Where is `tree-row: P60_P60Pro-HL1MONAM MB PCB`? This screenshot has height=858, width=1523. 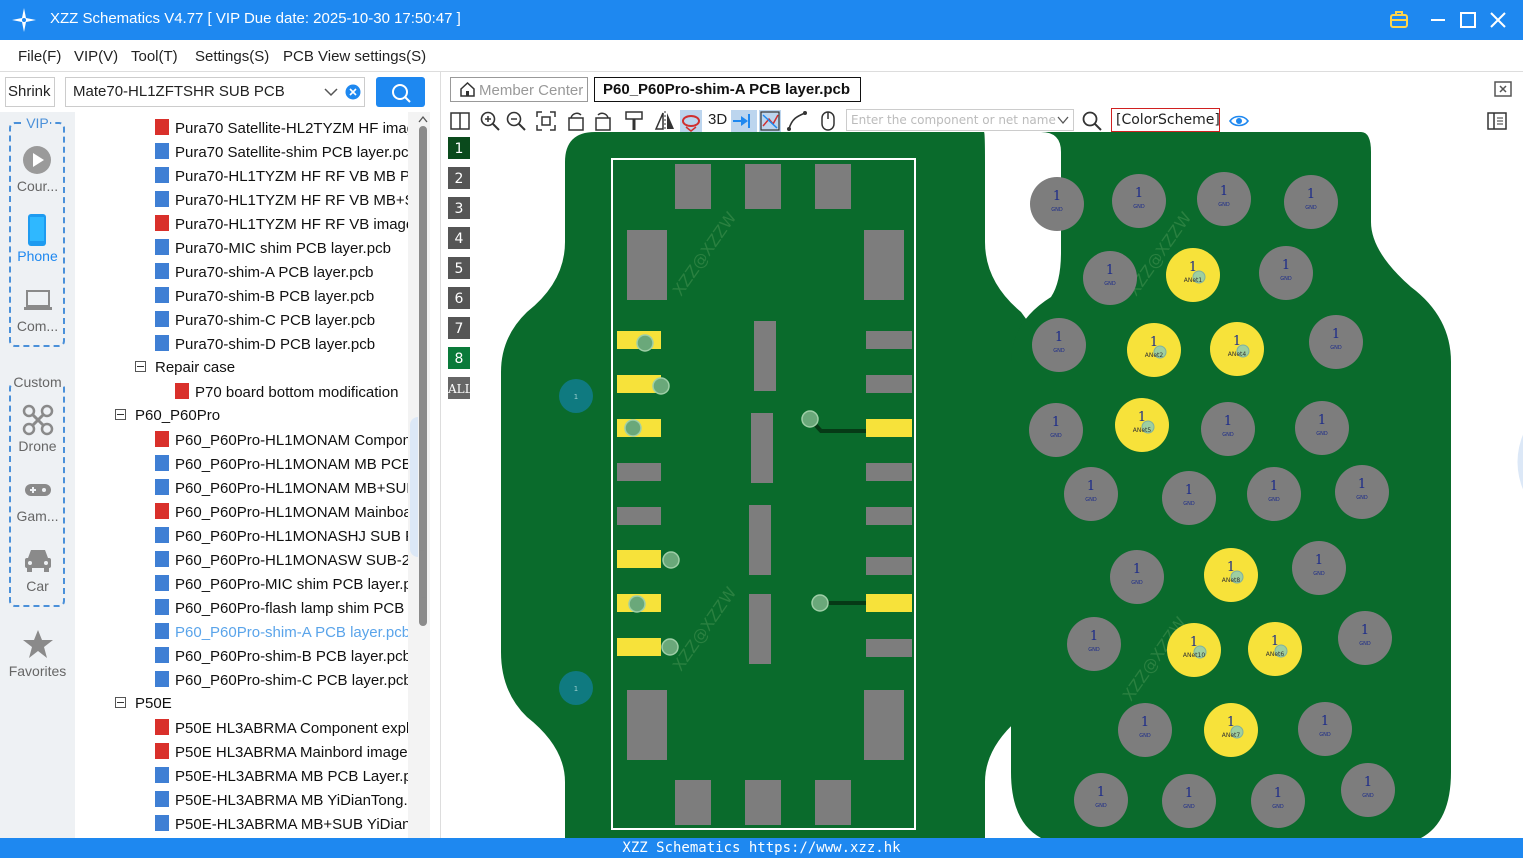 tree-row: P60_P60Pro-HL1MONAM MB PCB is located at coordinates (281, 467).